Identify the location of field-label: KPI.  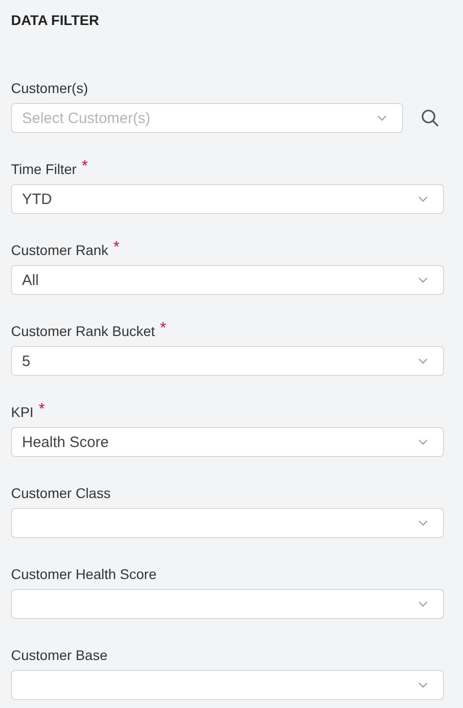
(22, 412).